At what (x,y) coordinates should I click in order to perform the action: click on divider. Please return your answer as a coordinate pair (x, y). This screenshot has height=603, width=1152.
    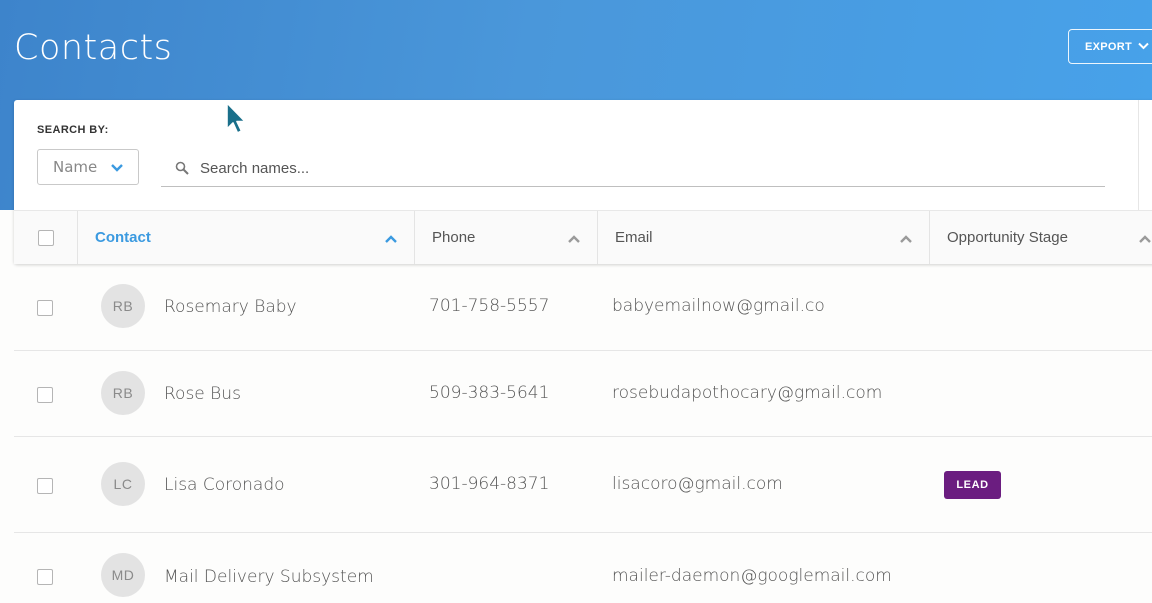
    Looking at the image, I should click on (1138, 155).